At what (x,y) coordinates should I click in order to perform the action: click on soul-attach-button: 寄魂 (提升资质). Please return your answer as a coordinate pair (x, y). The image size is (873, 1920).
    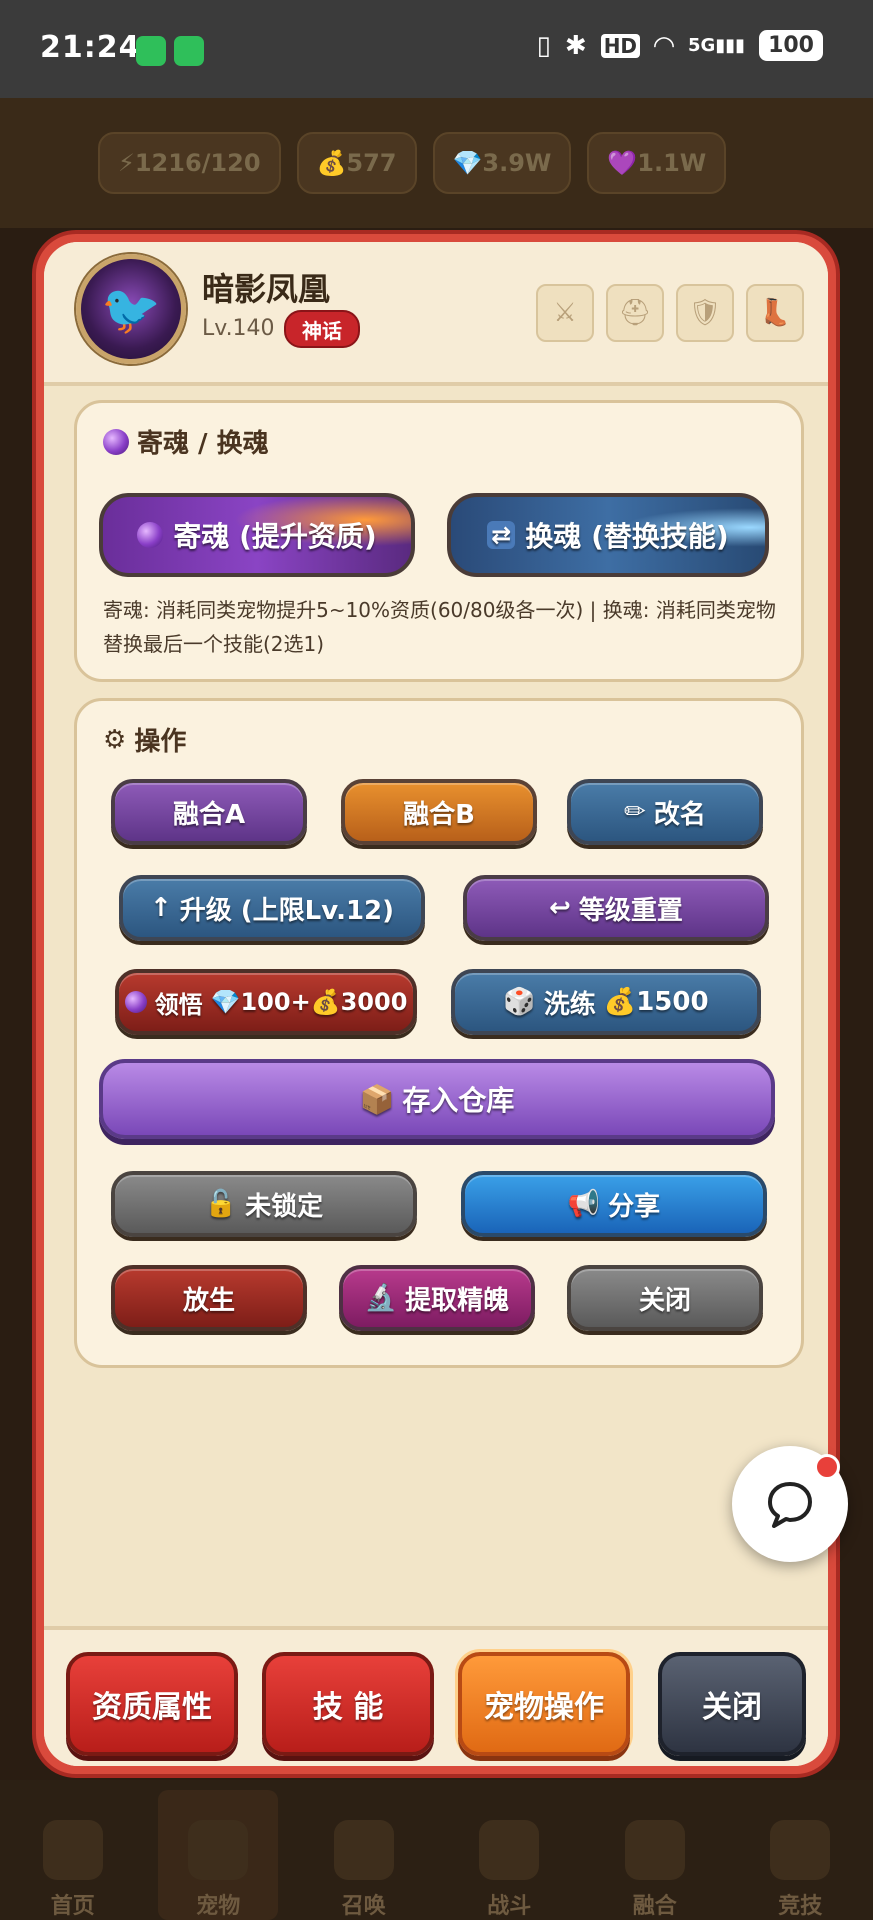
    Looking at the image, I should click on (257, 535).